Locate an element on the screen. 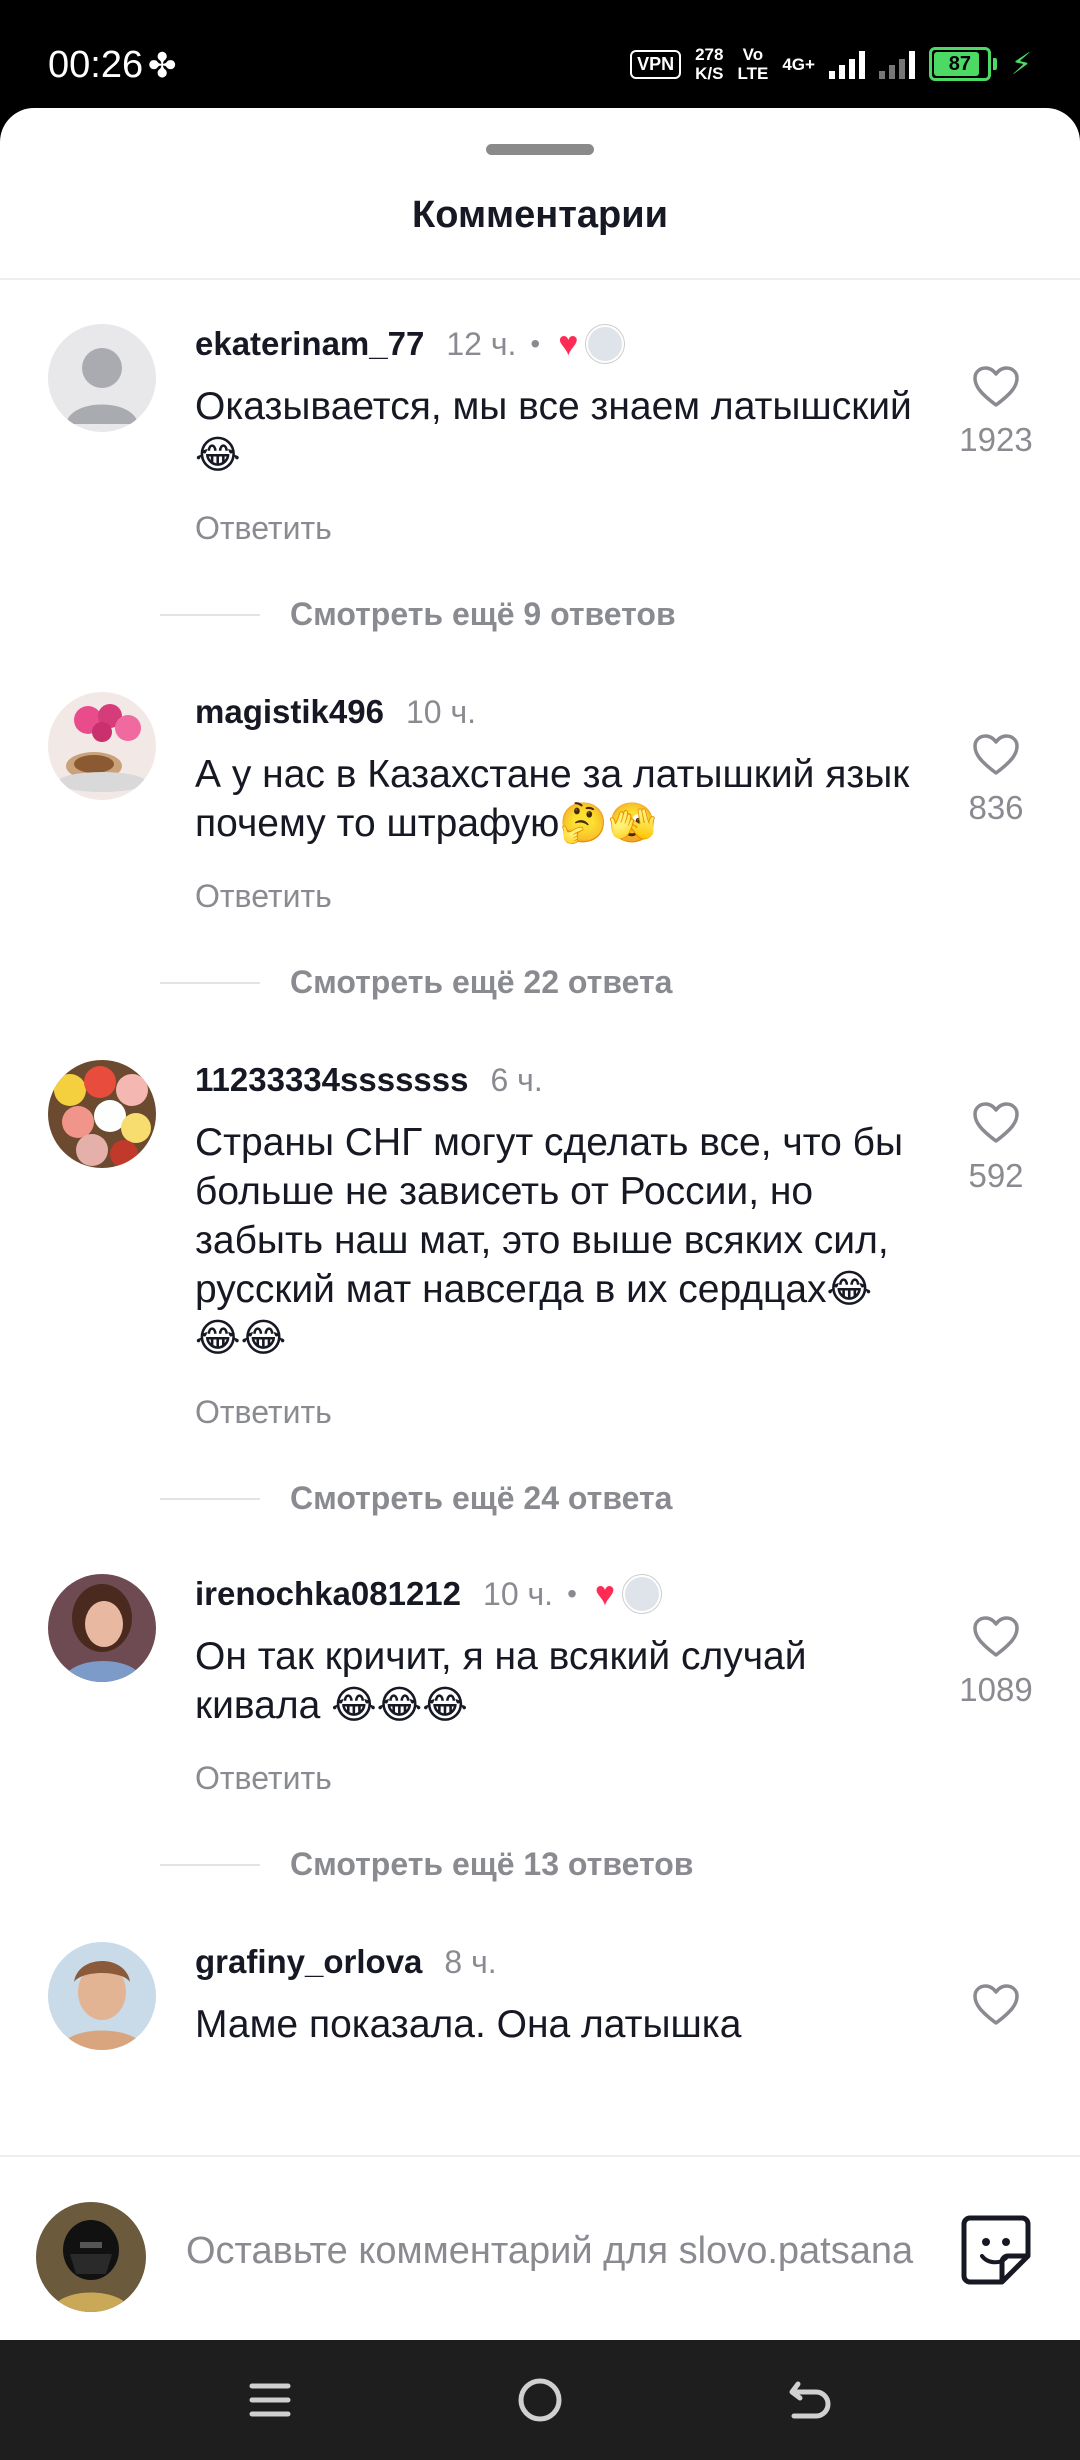 This screenshot has height=2460, width=1080. battery-level: 87 is located at coordinates (960, 63).